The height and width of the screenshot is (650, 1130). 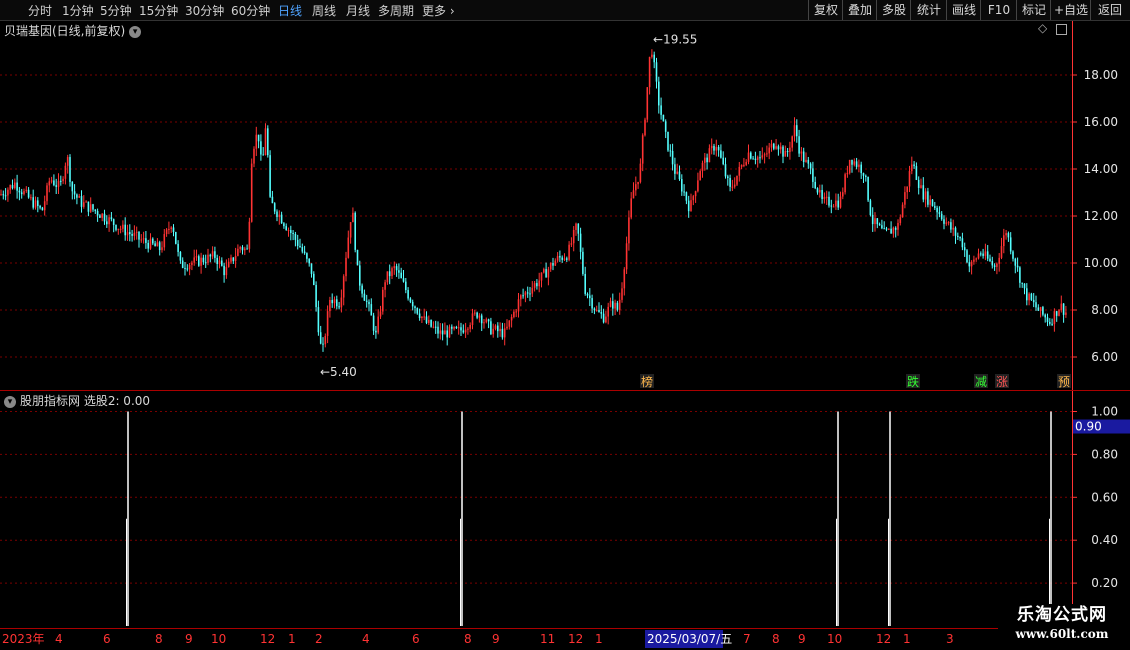 What do you see at coordinates (290, 10) in the screenshot?
I see `period-tab: 日线` at bounding box center [290, 10].